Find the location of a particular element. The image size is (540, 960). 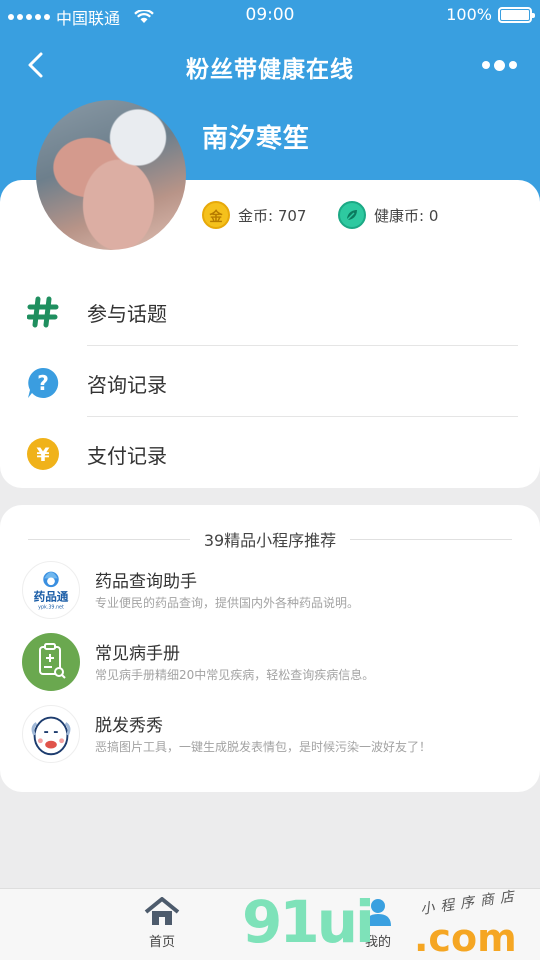

gold-coin-balance: 金 金币: 707 is located at coordinates (254, 215).